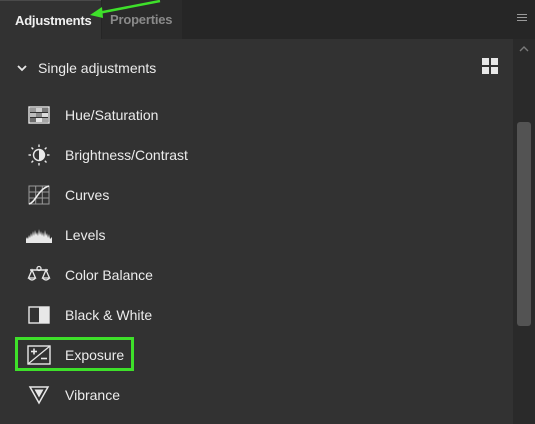 Image resolution: width=535 pixels, height=424 pixels. I want to click on item-label: Hue/Saturation, so click(112, 115).